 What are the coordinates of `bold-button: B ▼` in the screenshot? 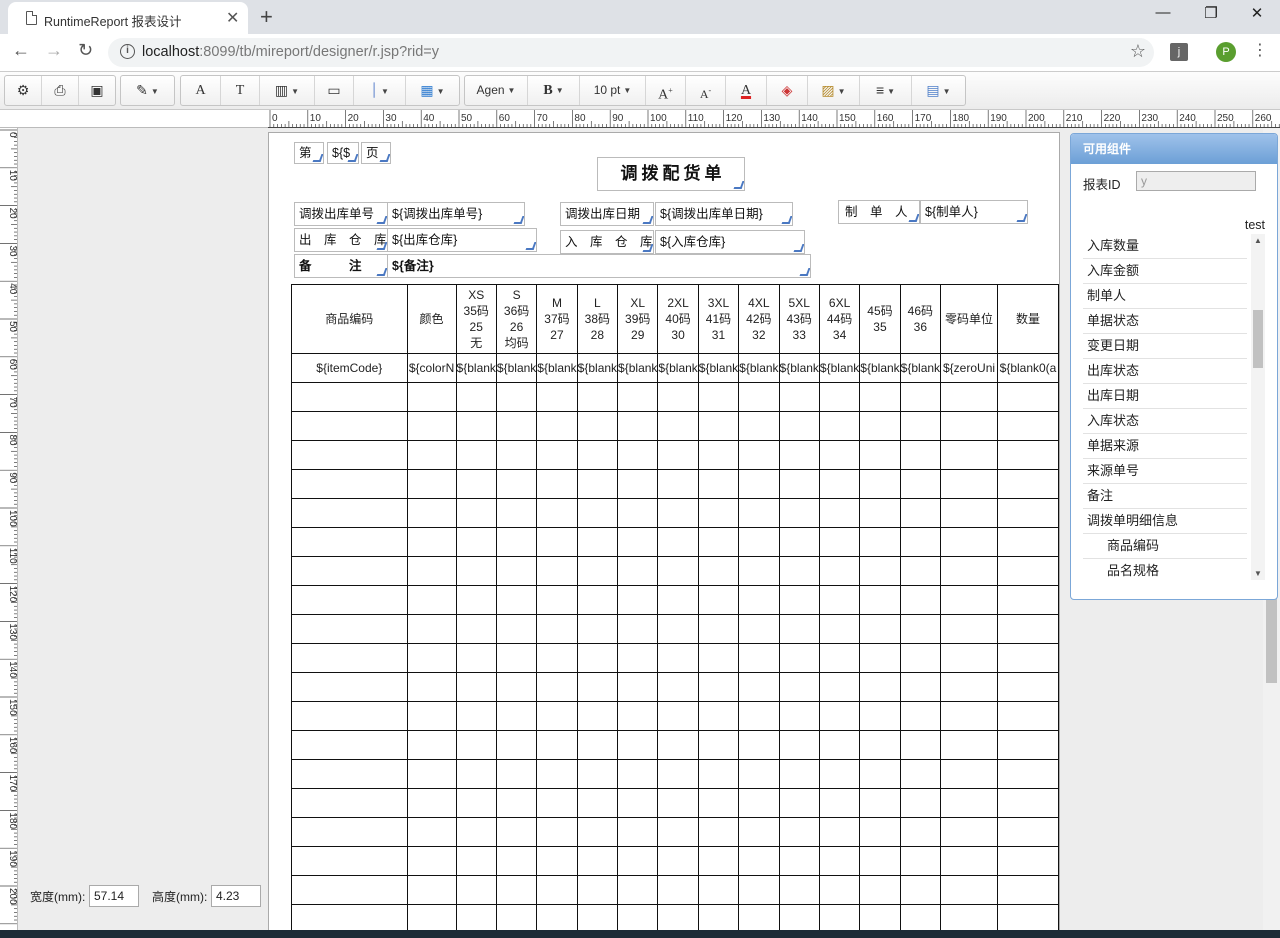 It's located at (553, 90).